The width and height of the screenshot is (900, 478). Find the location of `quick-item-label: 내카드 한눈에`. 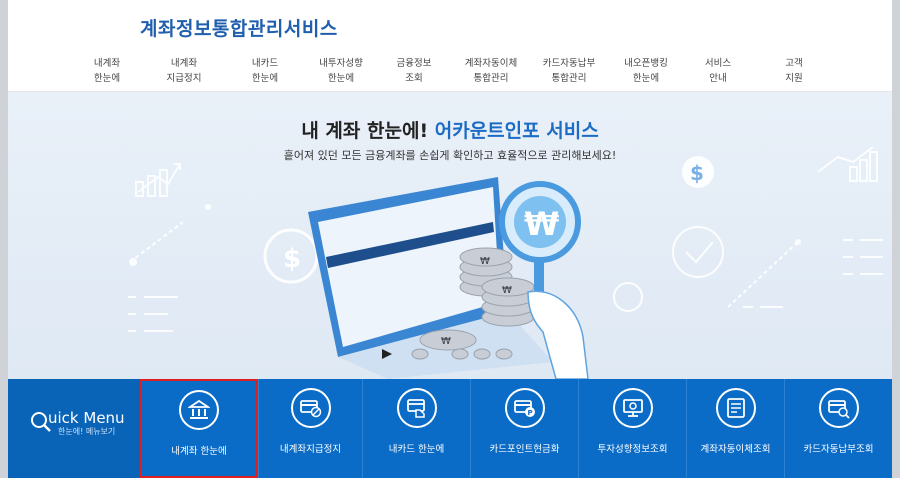

quick-item-label: 내카드 한눈에 is located at coordinates (416, 449).